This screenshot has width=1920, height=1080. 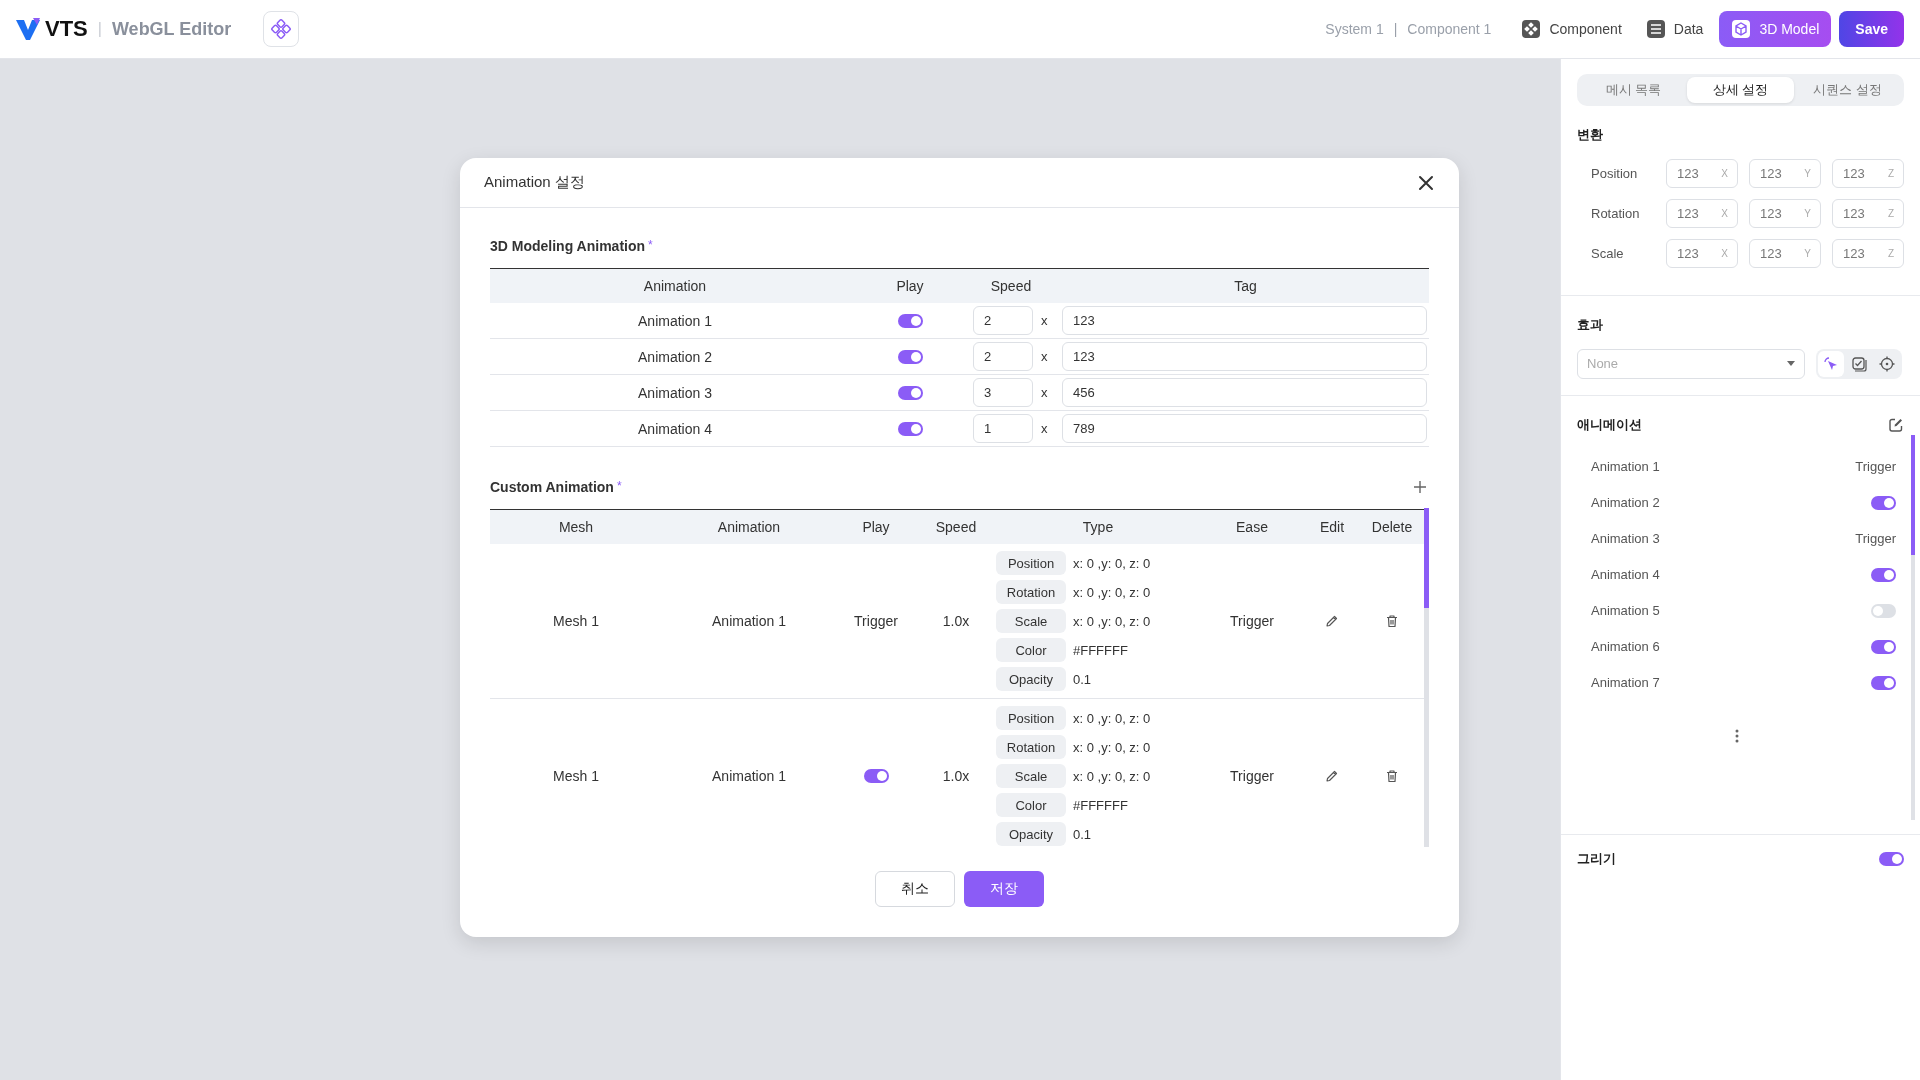 I want to click on more-icon, so click(x=1736, y=735).